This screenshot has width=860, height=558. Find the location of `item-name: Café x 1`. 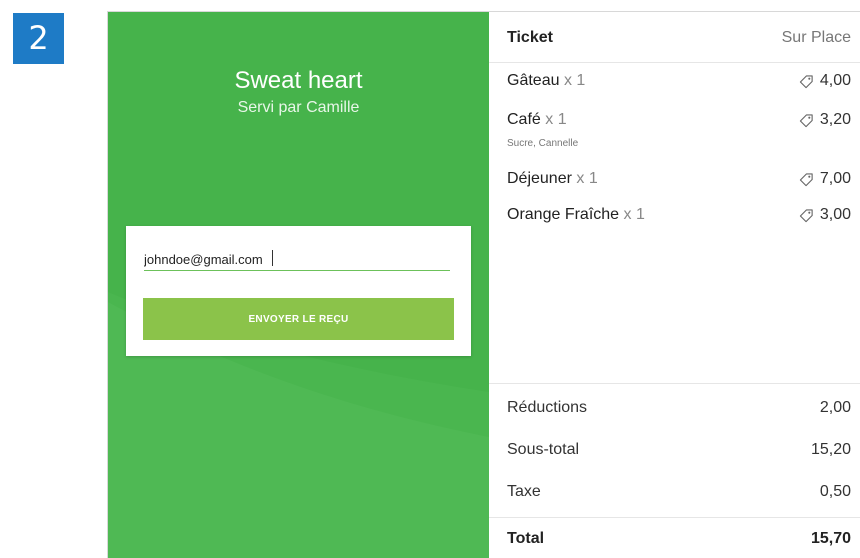

item-name: Café x 1 is located at coordinates (537, 119).